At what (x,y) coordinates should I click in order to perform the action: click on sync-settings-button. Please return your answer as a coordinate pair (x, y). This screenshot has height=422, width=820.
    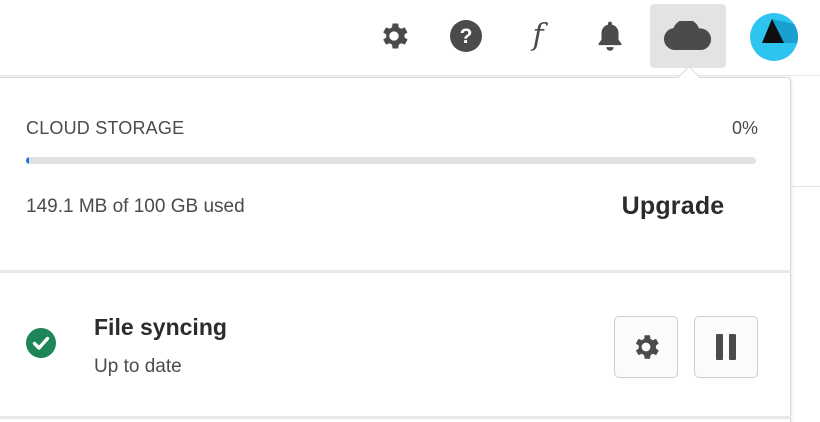
    Looking at the image, I should click on (646, 347).